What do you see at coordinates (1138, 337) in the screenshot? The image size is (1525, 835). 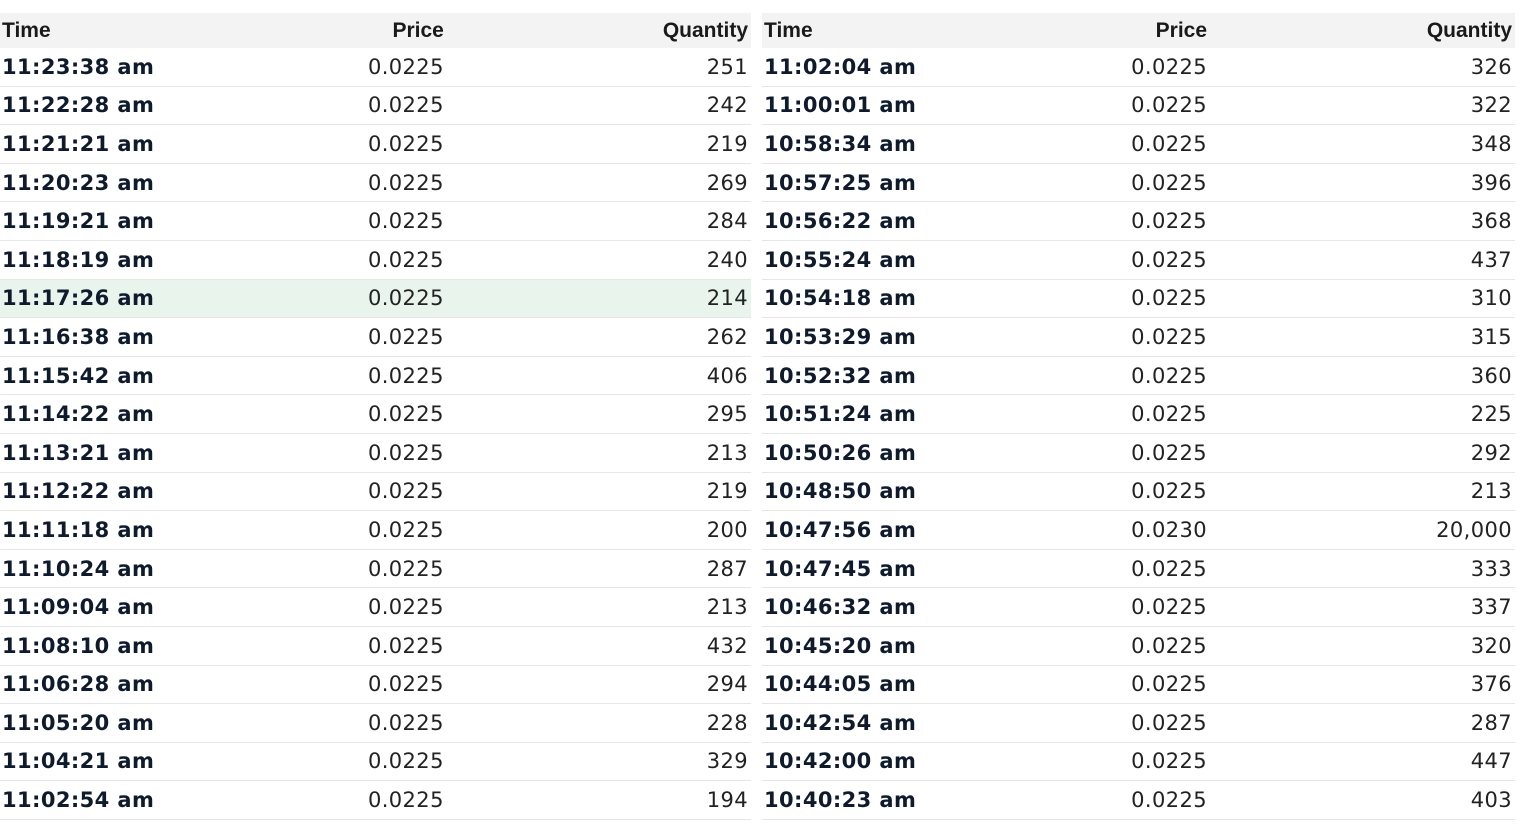 I see `table-row: 10:53:29 am 0.0225 315` at bounding box center [1138, 337].